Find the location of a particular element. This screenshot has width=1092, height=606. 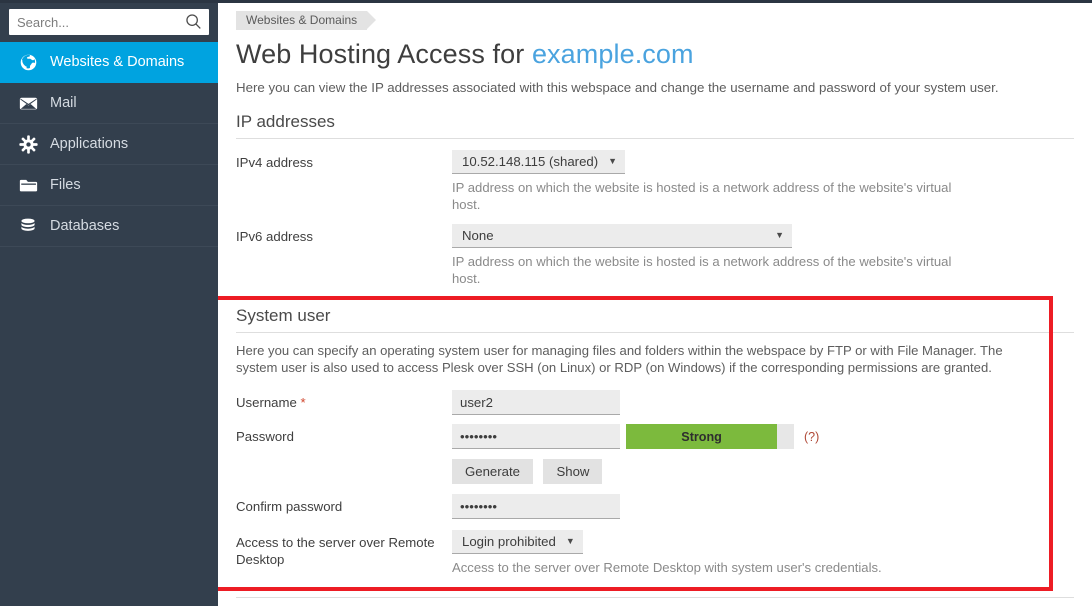

username-label-text: Username is located at coordinates (266, 402).